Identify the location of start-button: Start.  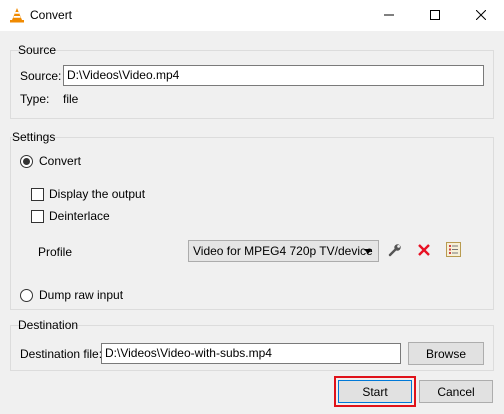
(375, 391).